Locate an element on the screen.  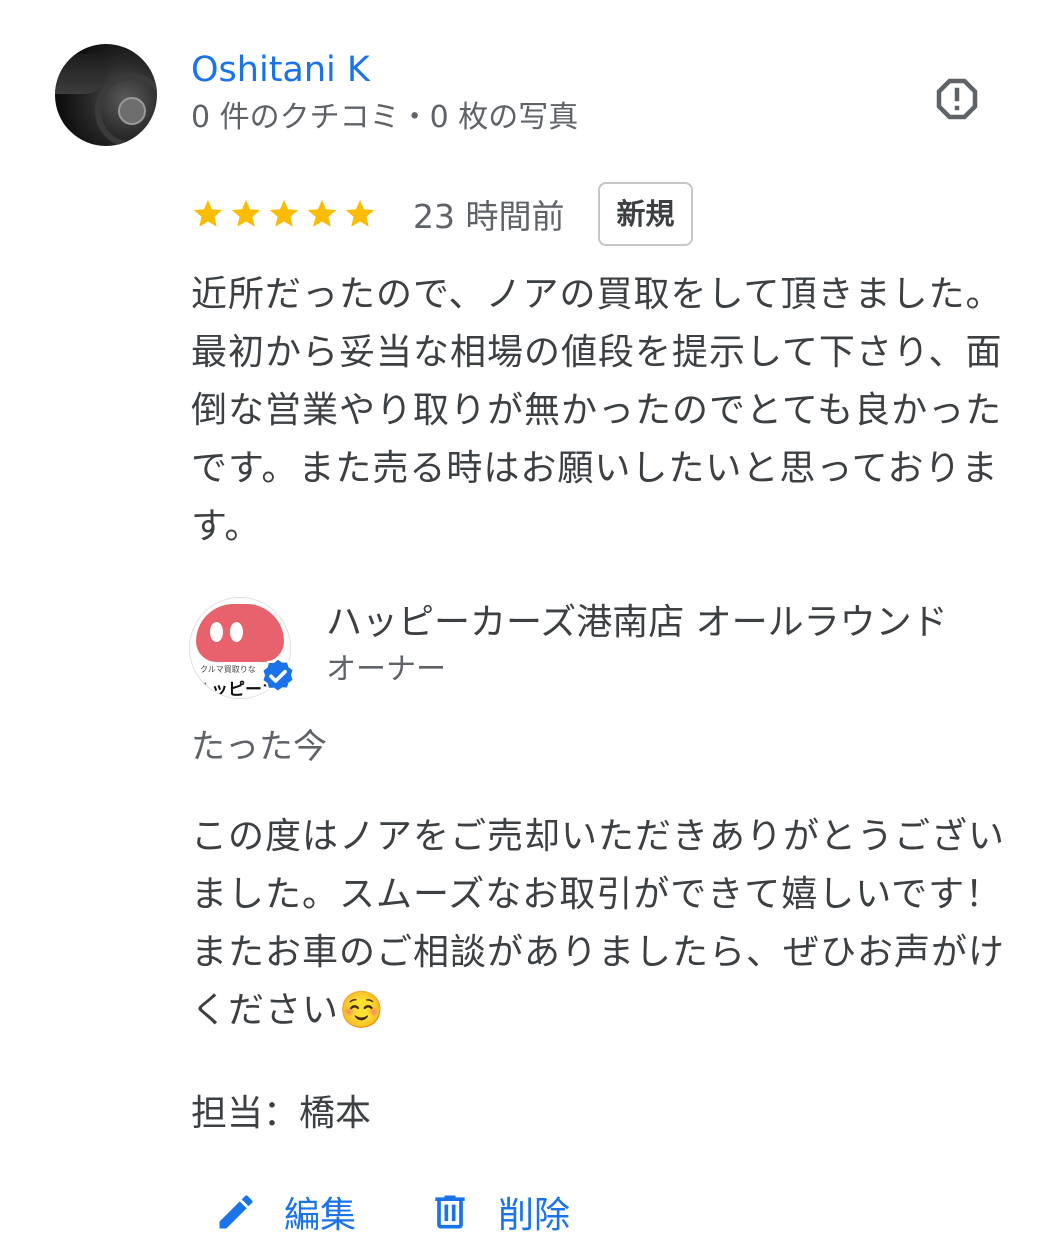
edit-button: 編集 is located at coordinates (285, 1212).